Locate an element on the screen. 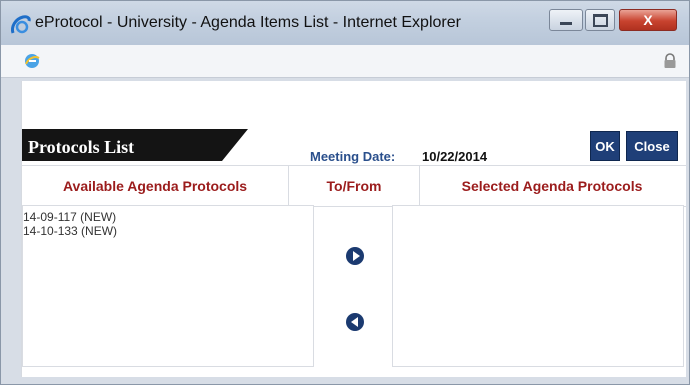  tofrom-header: To/From is located at coordinates (354, 186).